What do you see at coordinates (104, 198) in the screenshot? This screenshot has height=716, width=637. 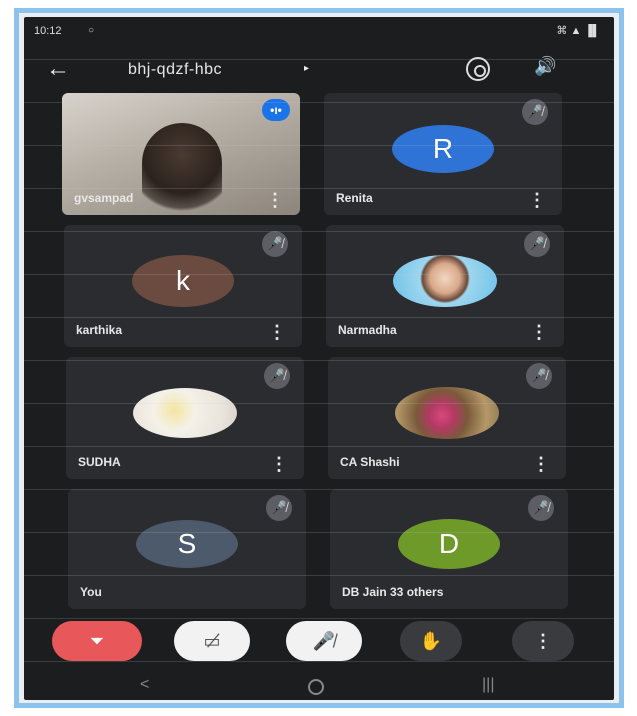 I see `participant-name: gvsampad` at bounding box center [104, 198].